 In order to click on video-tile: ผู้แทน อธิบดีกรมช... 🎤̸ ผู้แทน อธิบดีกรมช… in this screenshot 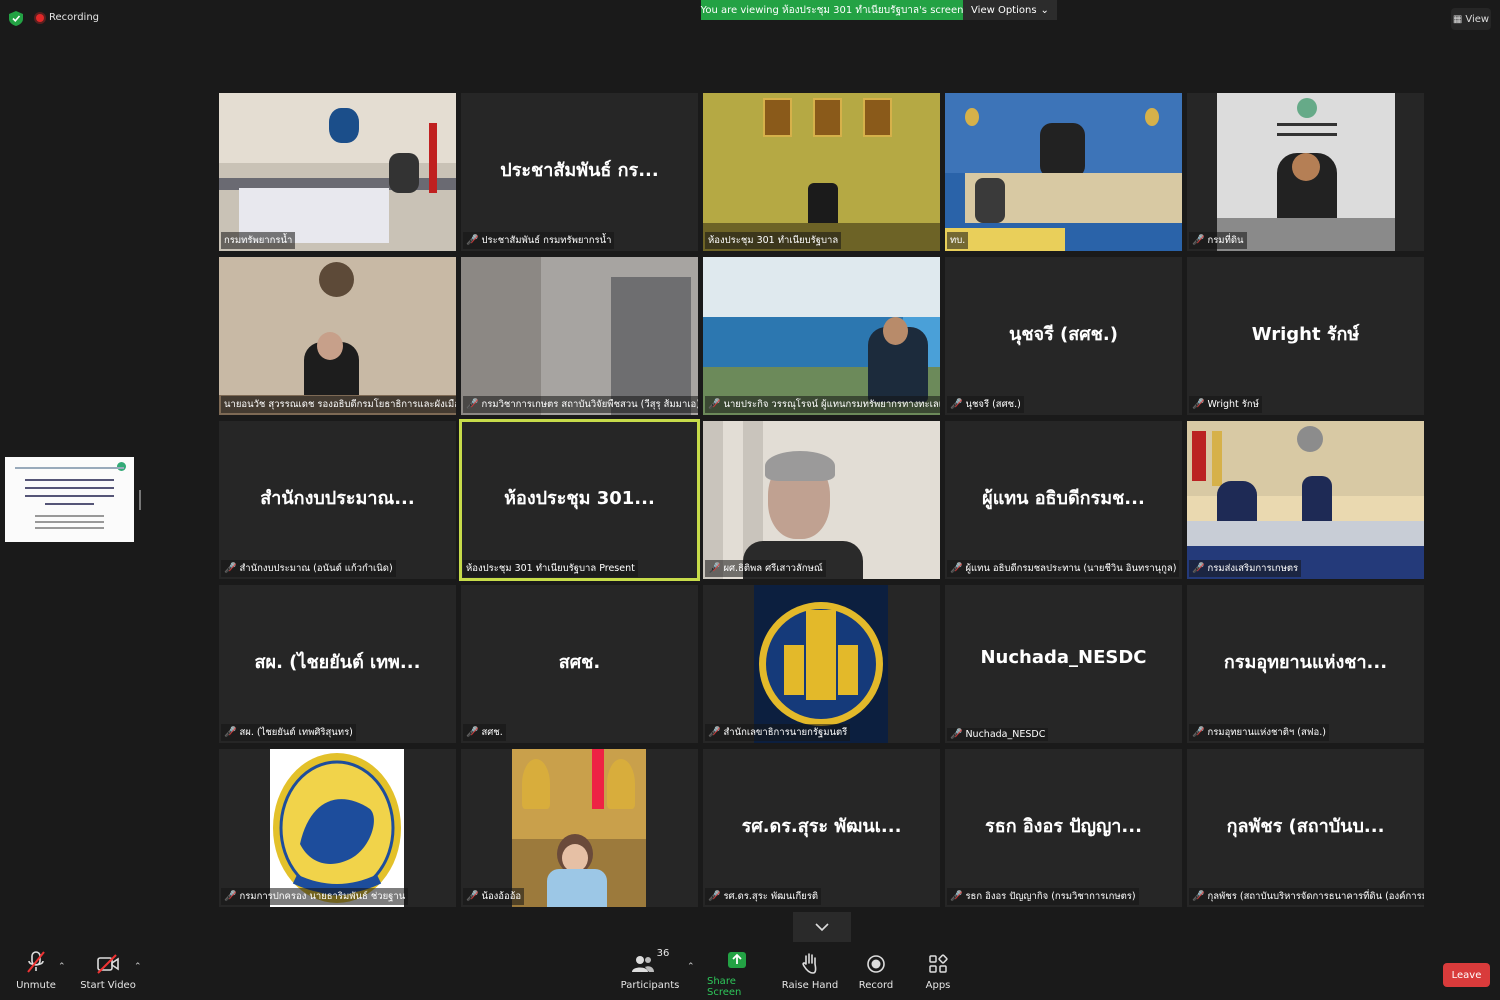, I will do `click(1063, 500)`.